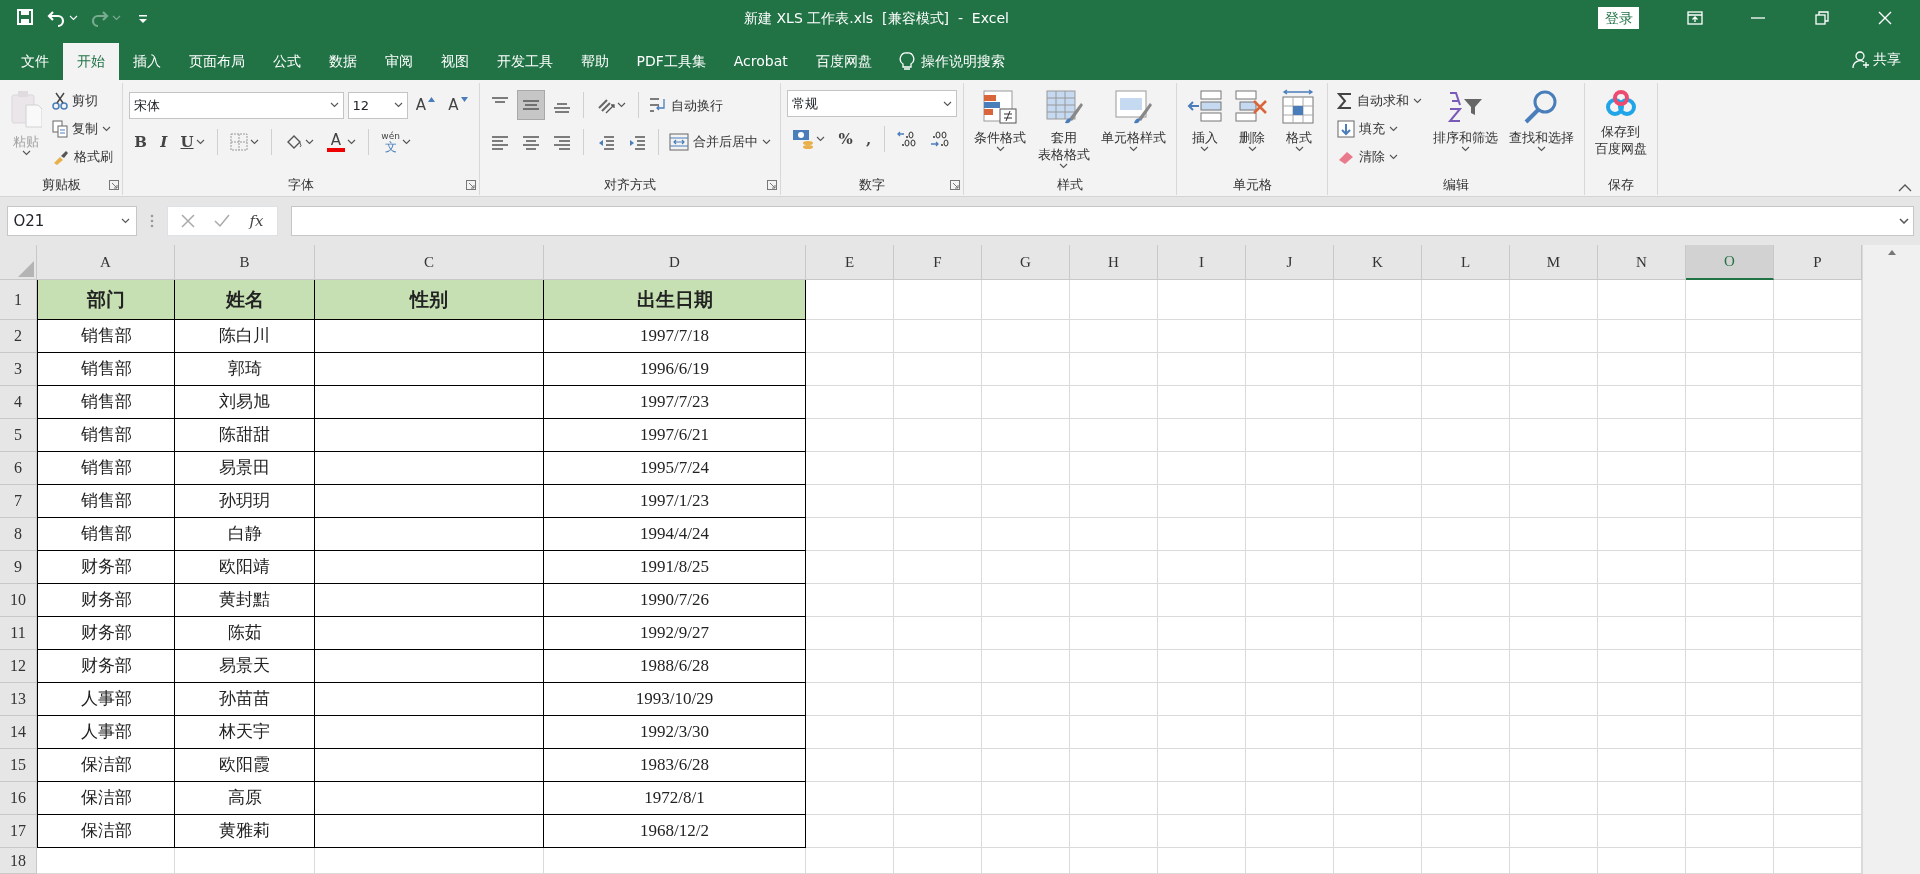  Describe the element at coordinates (524, 61) in the screenshot. I see `ribbon-tab: 开发工具` at that location.